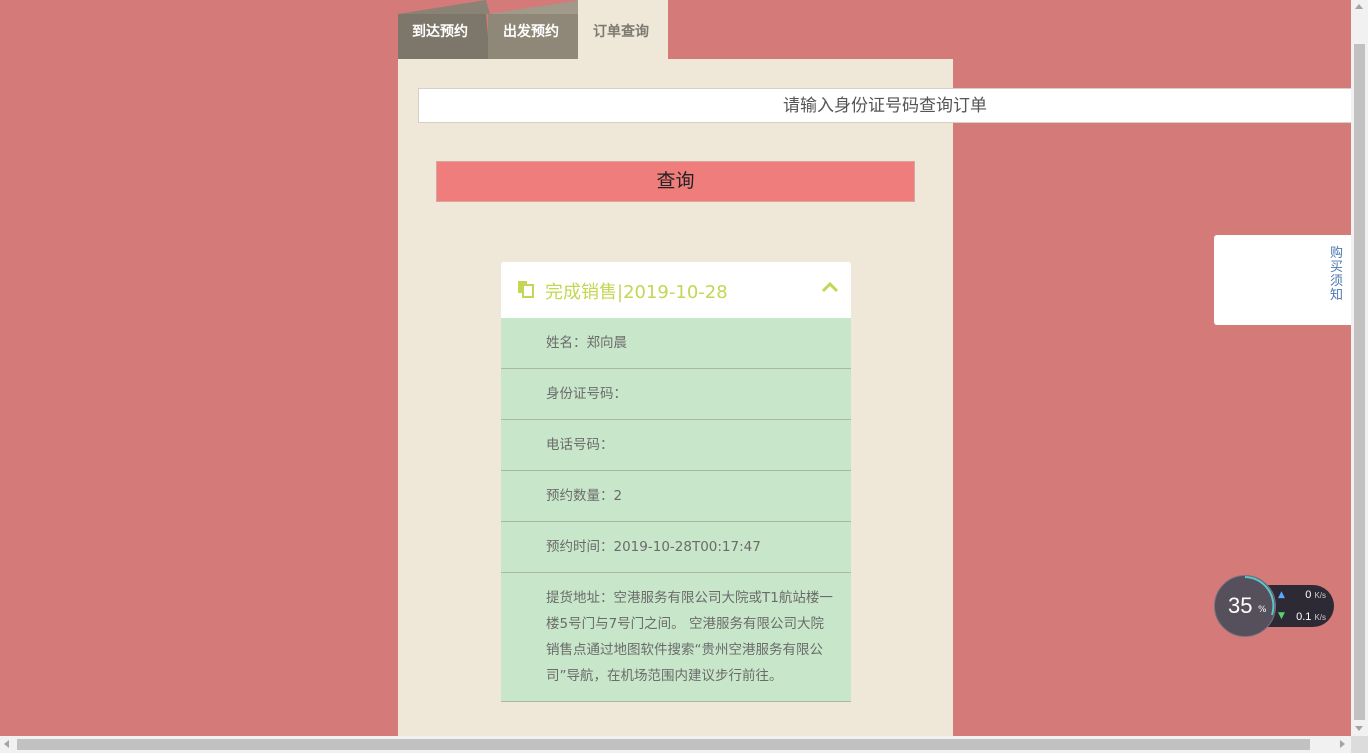  Describe the element at coordinates (537, 36) in the screenshot. I see `tab-departure-booking: 出发预约` at that location.